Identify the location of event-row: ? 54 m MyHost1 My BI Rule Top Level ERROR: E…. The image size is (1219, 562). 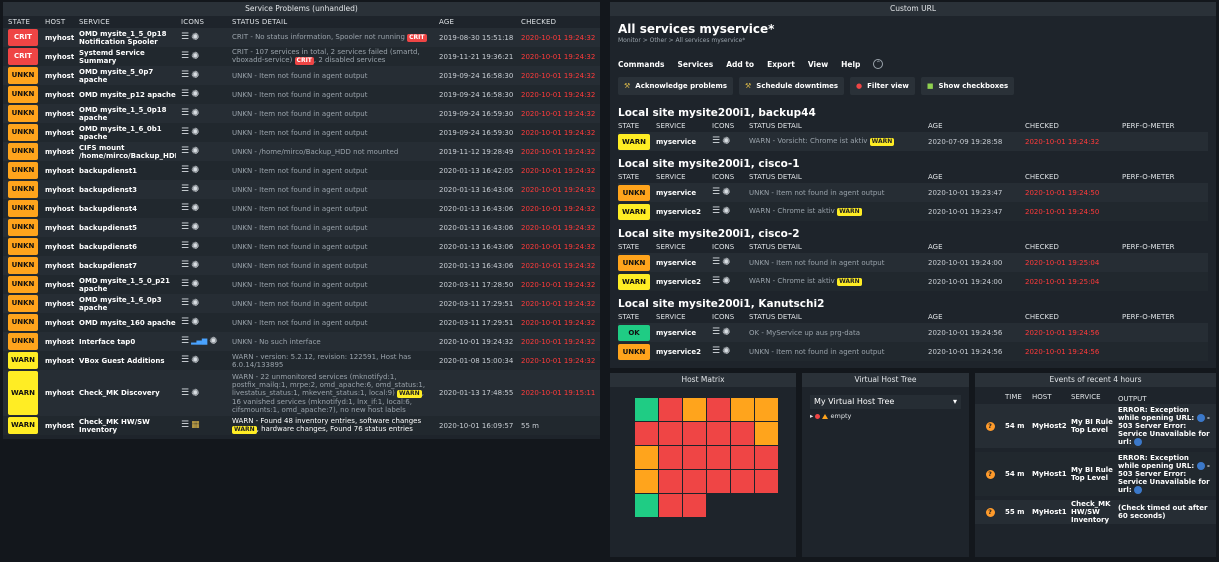
(1095, 474).